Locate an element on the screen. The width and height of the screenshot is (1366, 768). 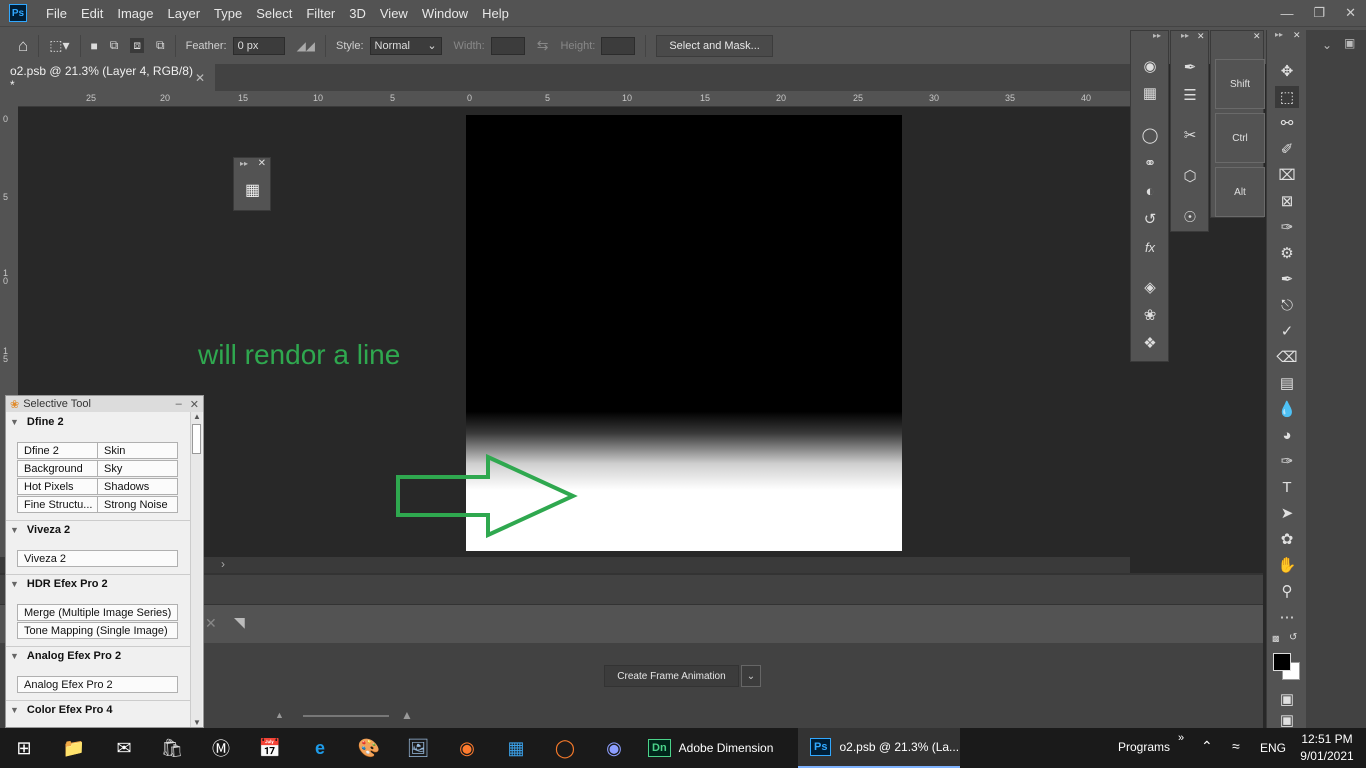
width-input is located at coordinates (507, 45).